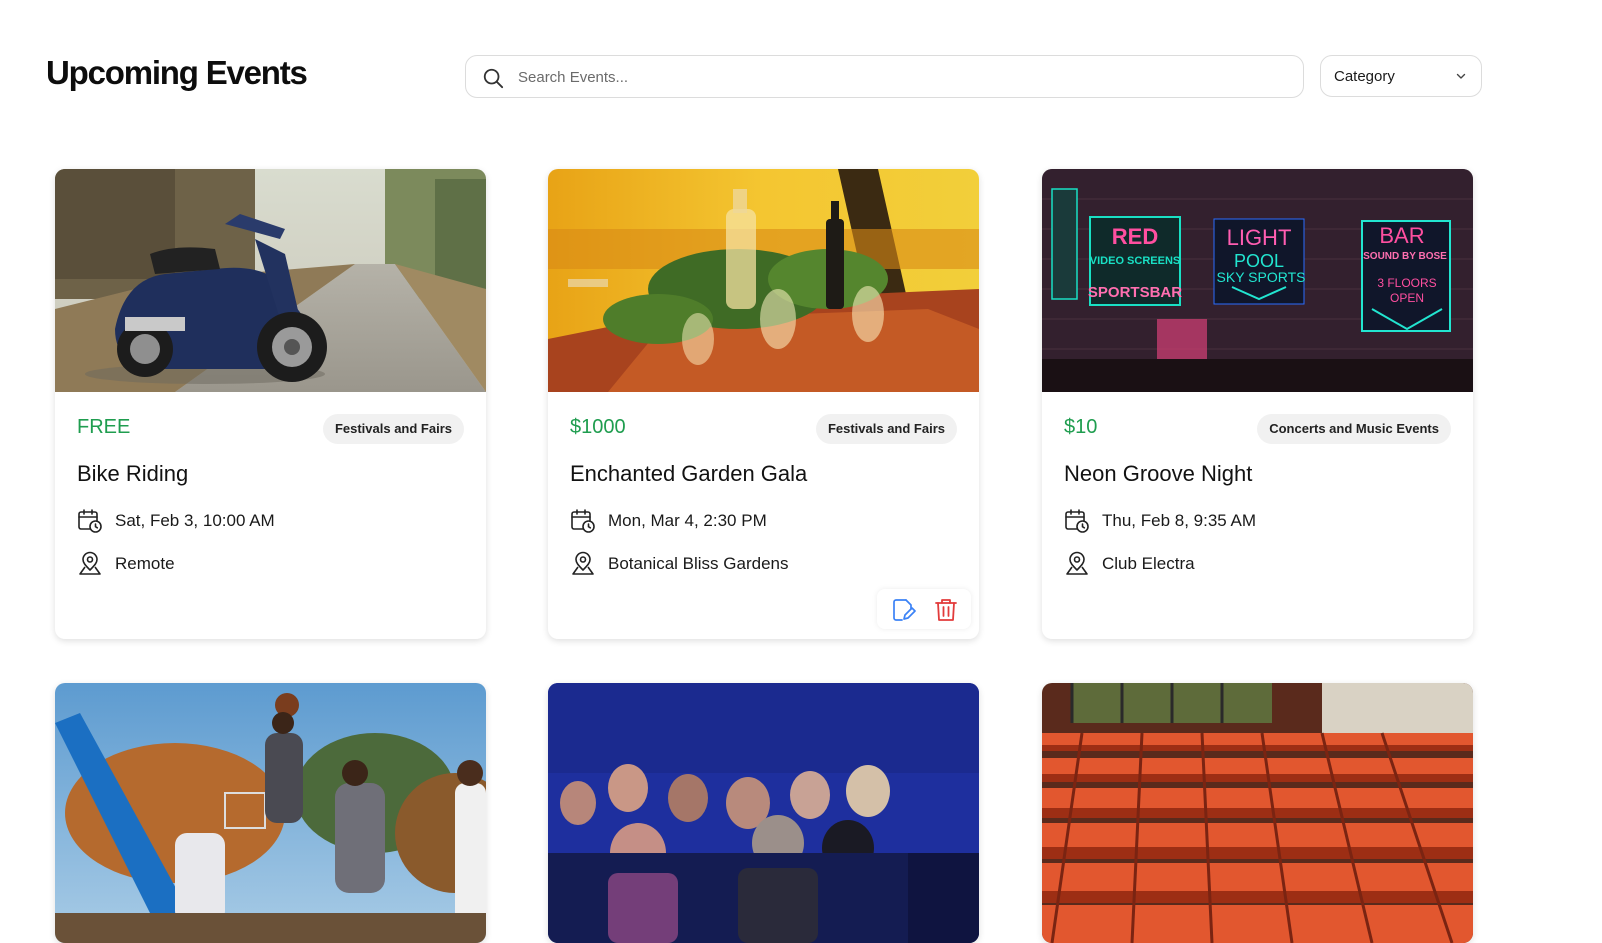  Describe the element at coordinates (687, 520) in the screenshot. I see `event-date-text: Mon, Mar 4, 2:30 PM` at that location.